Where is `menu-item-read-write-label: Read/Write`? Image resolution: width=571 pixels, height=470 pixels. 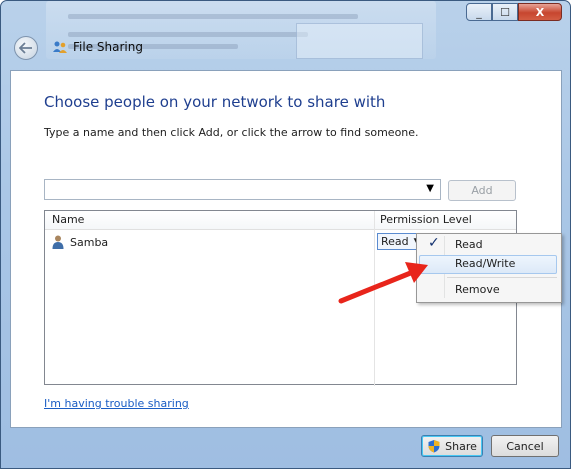
menu-item-read-write-label: Read/Write is located at coordinates (485, 263).